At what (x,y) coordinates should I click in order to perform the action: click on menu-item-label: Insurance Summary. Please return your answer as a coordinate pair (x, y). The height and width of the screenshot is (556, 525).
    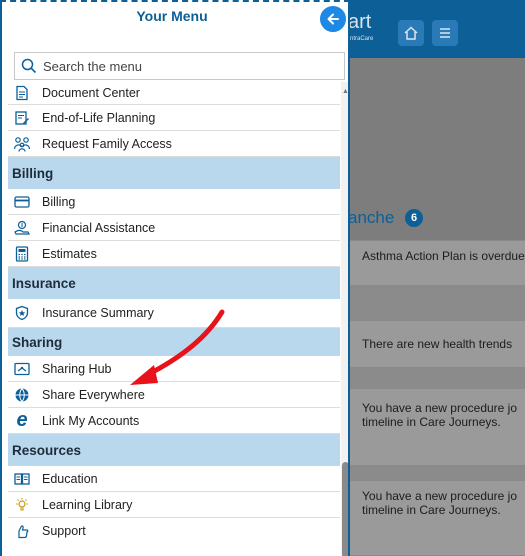
    Looking at the image, I should click on (98, 313).